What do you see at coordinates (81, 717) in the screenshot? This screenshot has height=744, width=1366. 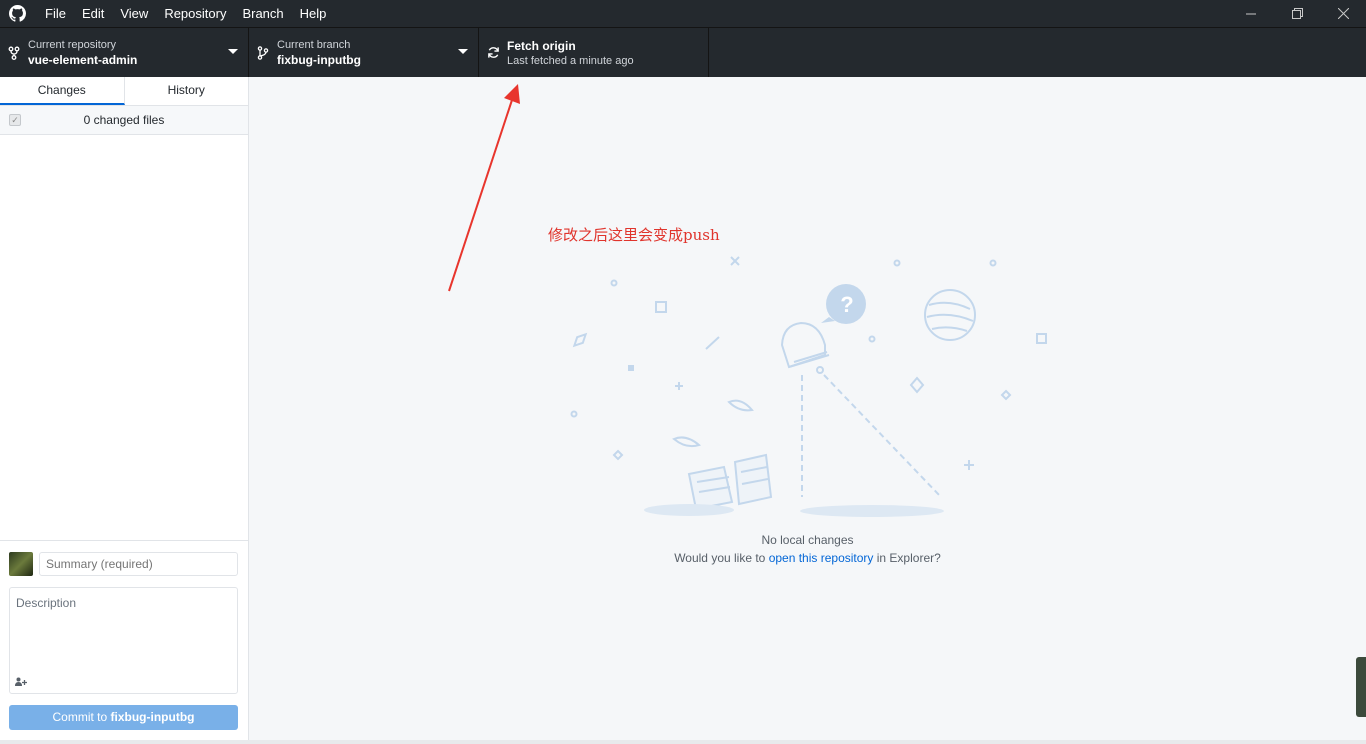 I see `commit-button-prefix: Commit to` at bounding box center [81, 717].